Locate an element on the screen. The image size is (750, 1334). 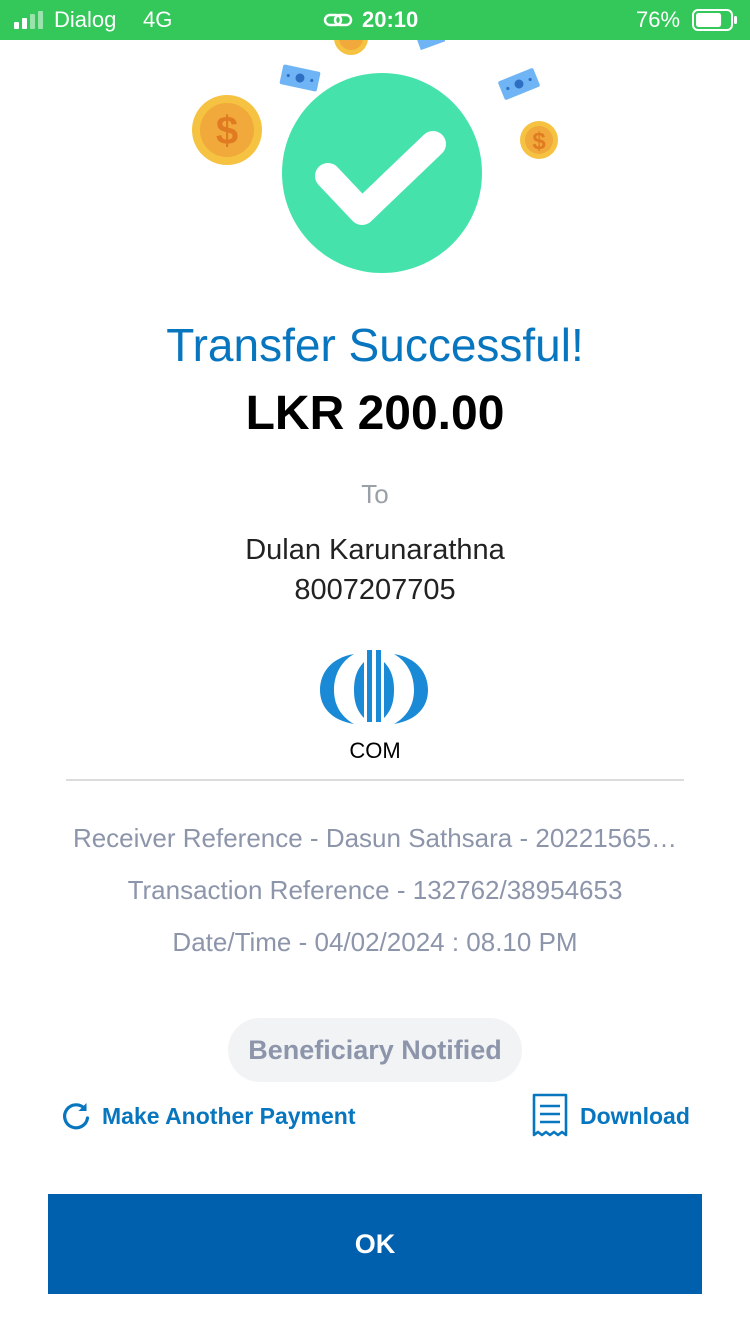
page-title: Transfer Successful! is located at coordinates (375, 345).